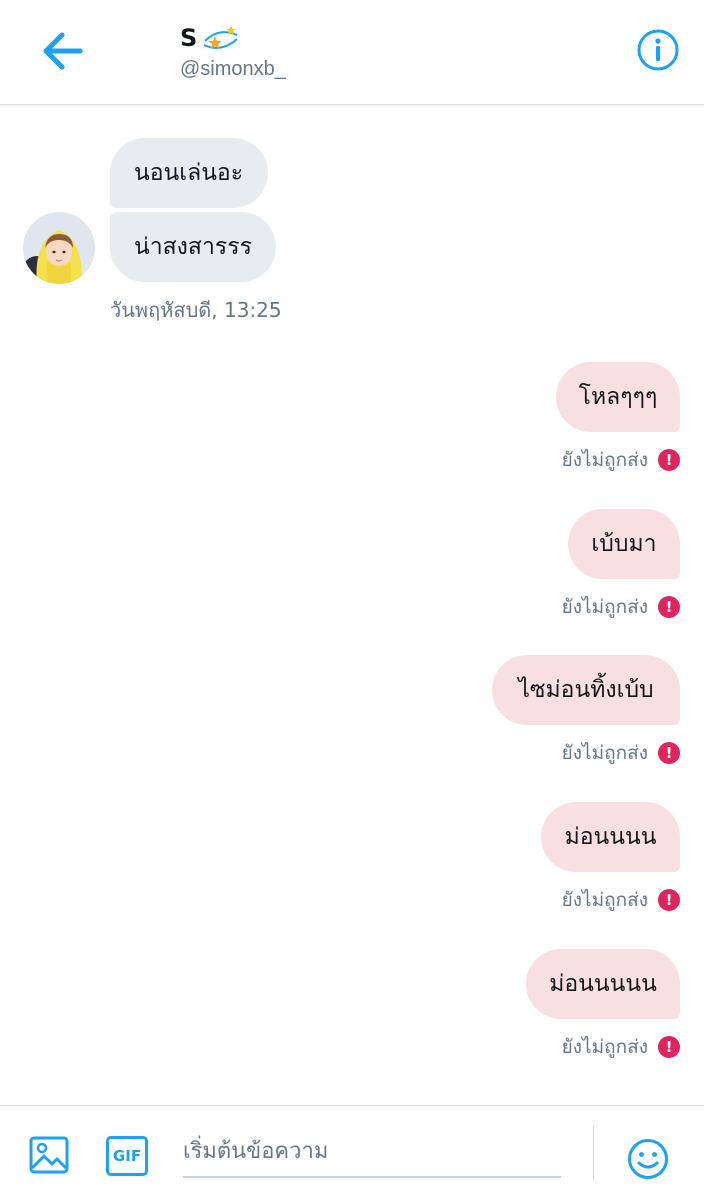  I want to click on avatar-image, so click(59, 248).